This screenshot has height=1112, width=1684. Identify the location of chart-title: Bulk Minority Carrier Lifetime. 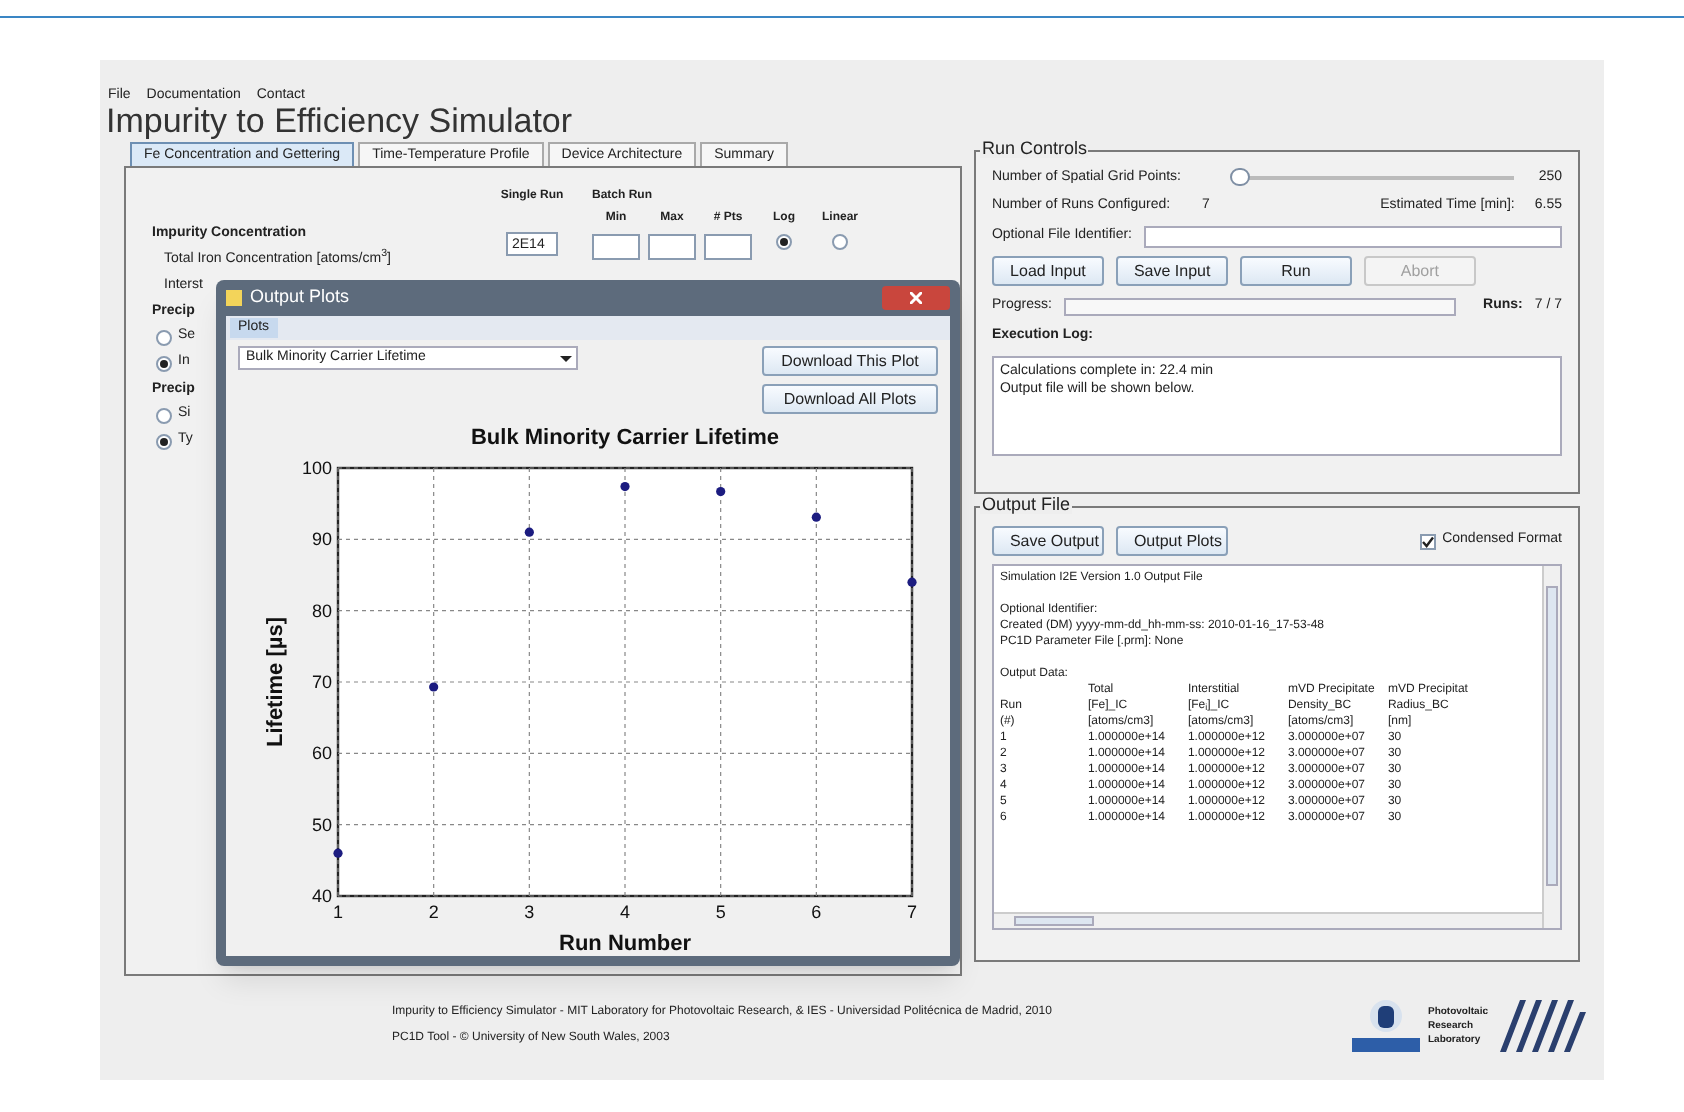
(625, 438).